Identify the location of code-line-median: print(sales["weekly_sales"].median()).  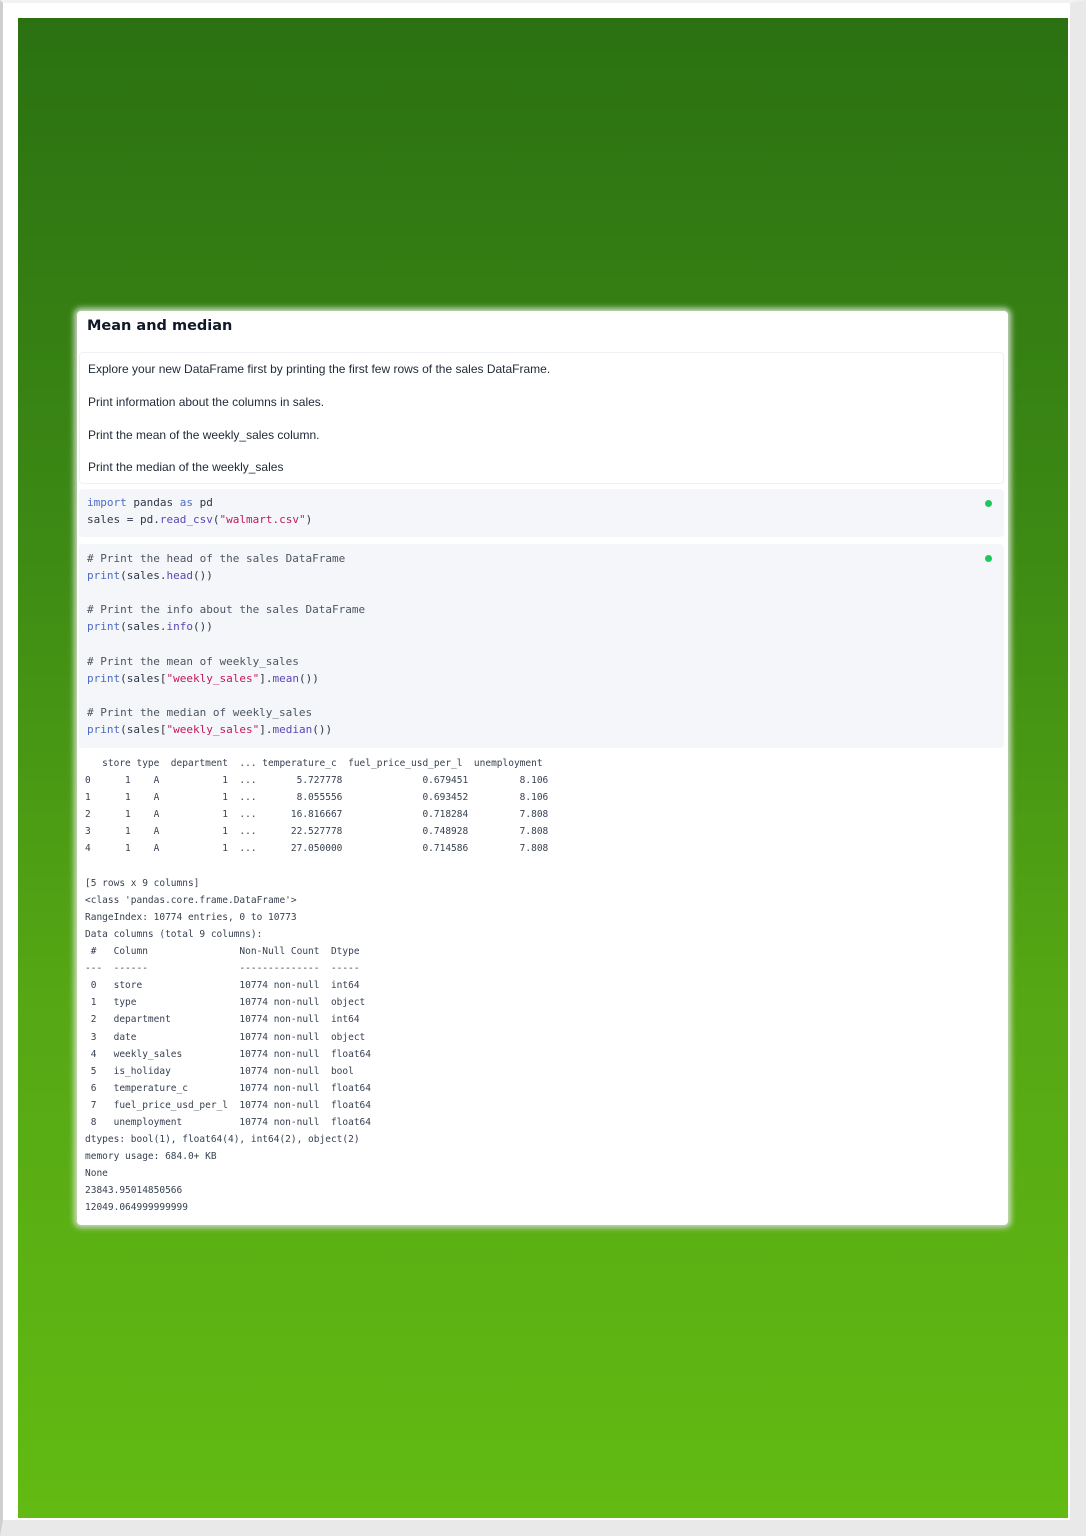
(210, 729).